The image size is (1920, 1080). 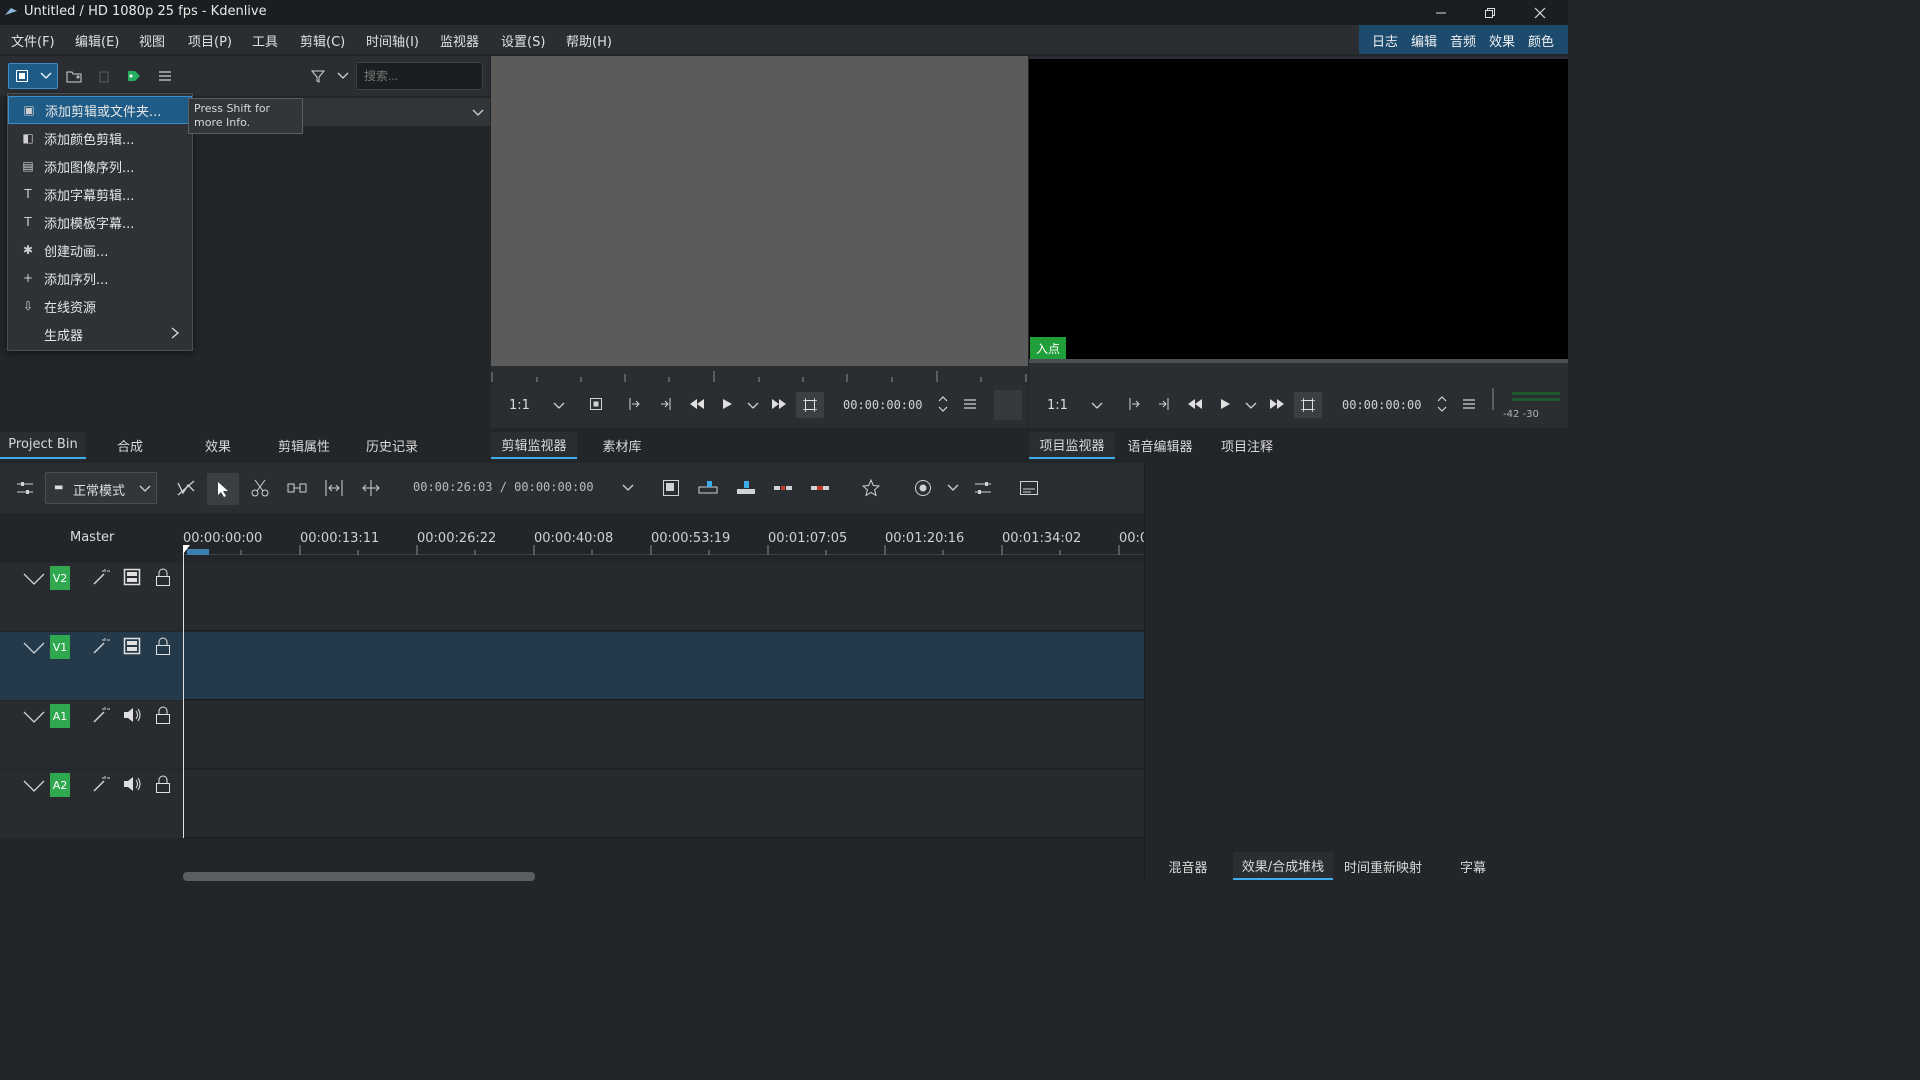 I want to click on tab-compositions: 合成, so click(x=130, y=445).